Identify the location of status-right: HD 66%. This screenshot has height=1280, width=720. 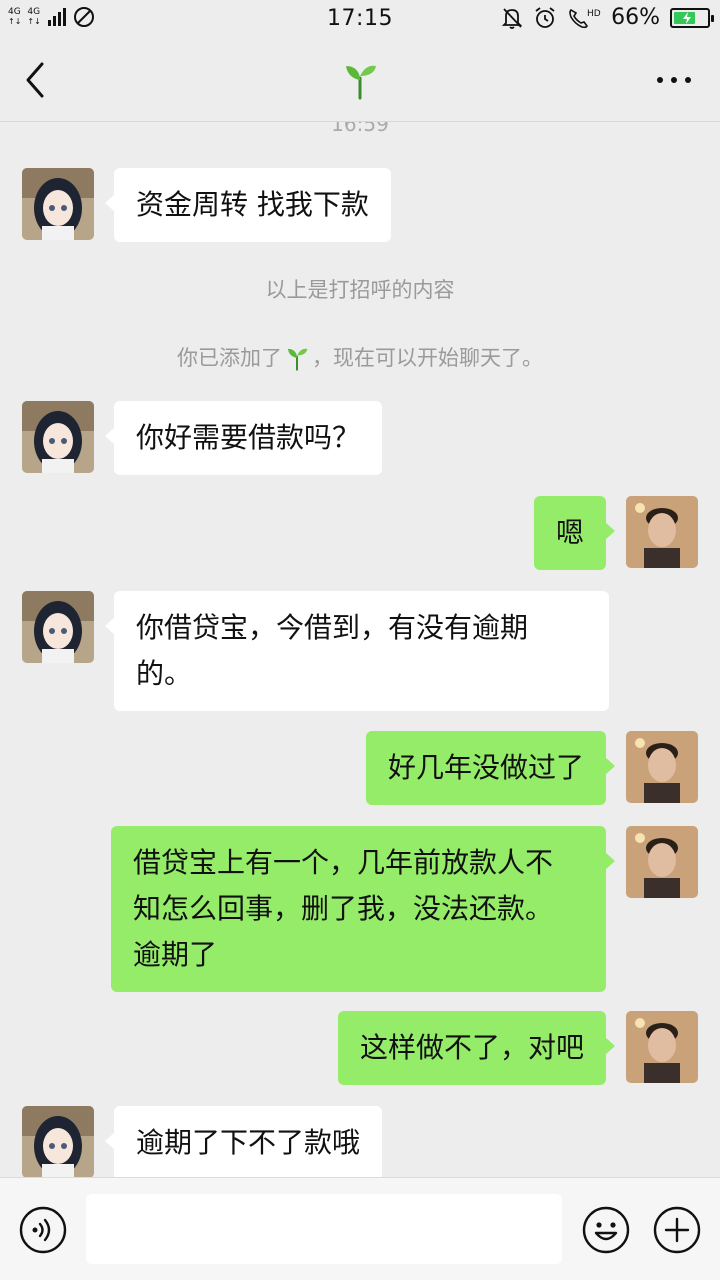
(607, 17).